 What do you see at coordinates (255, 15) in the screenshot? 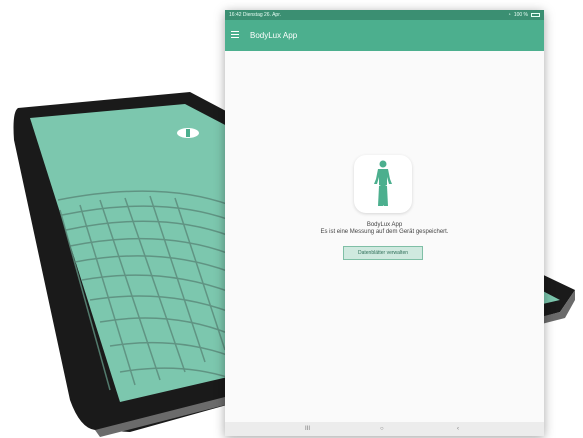
I see `status-time-date: 16:42 Dienstag 26. Apr.` at bounding box center [255, 15].